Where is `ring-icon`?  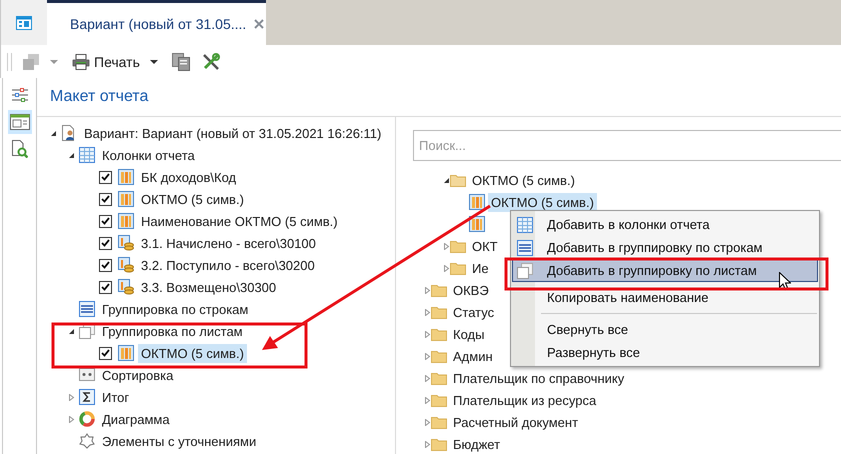 ring-icon is located at coordinates (87, 419).